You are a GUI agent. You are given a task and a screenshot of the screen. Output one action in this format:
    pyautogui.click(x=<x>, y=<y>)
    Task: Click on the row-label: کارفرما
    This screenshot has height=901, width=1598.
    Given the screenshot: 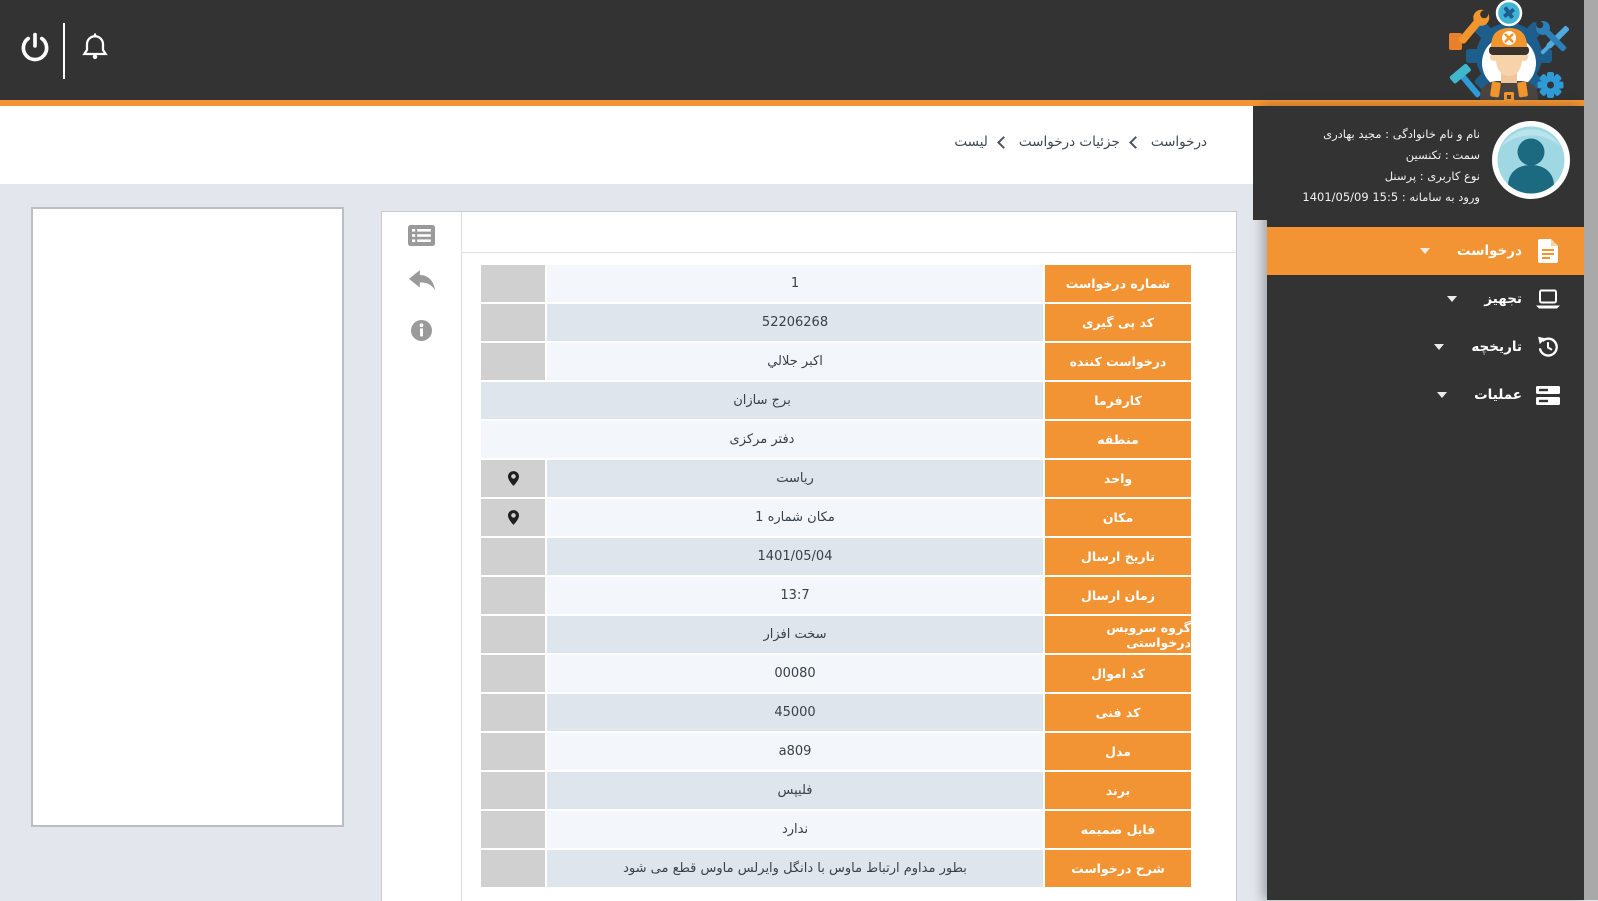 What is the action you would take?
    pyautogui.click(x=1118, y=400)
    